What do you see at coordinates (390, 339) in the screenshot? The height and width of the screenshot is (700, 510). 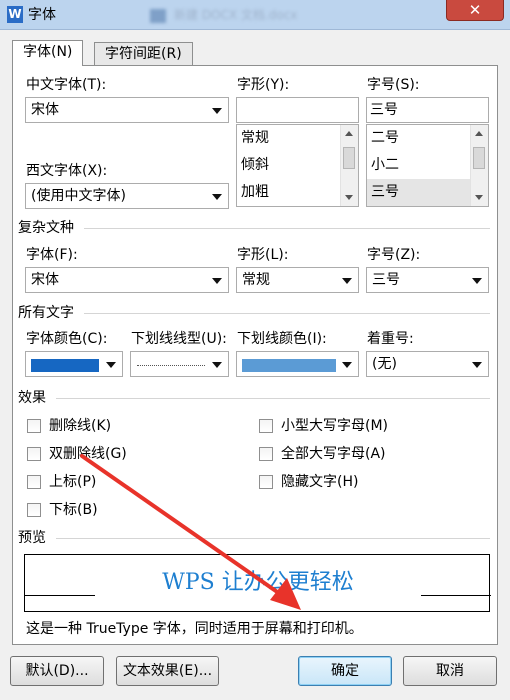 I see `emphasis-label: 着重号:` at bounding box center [390, 339].